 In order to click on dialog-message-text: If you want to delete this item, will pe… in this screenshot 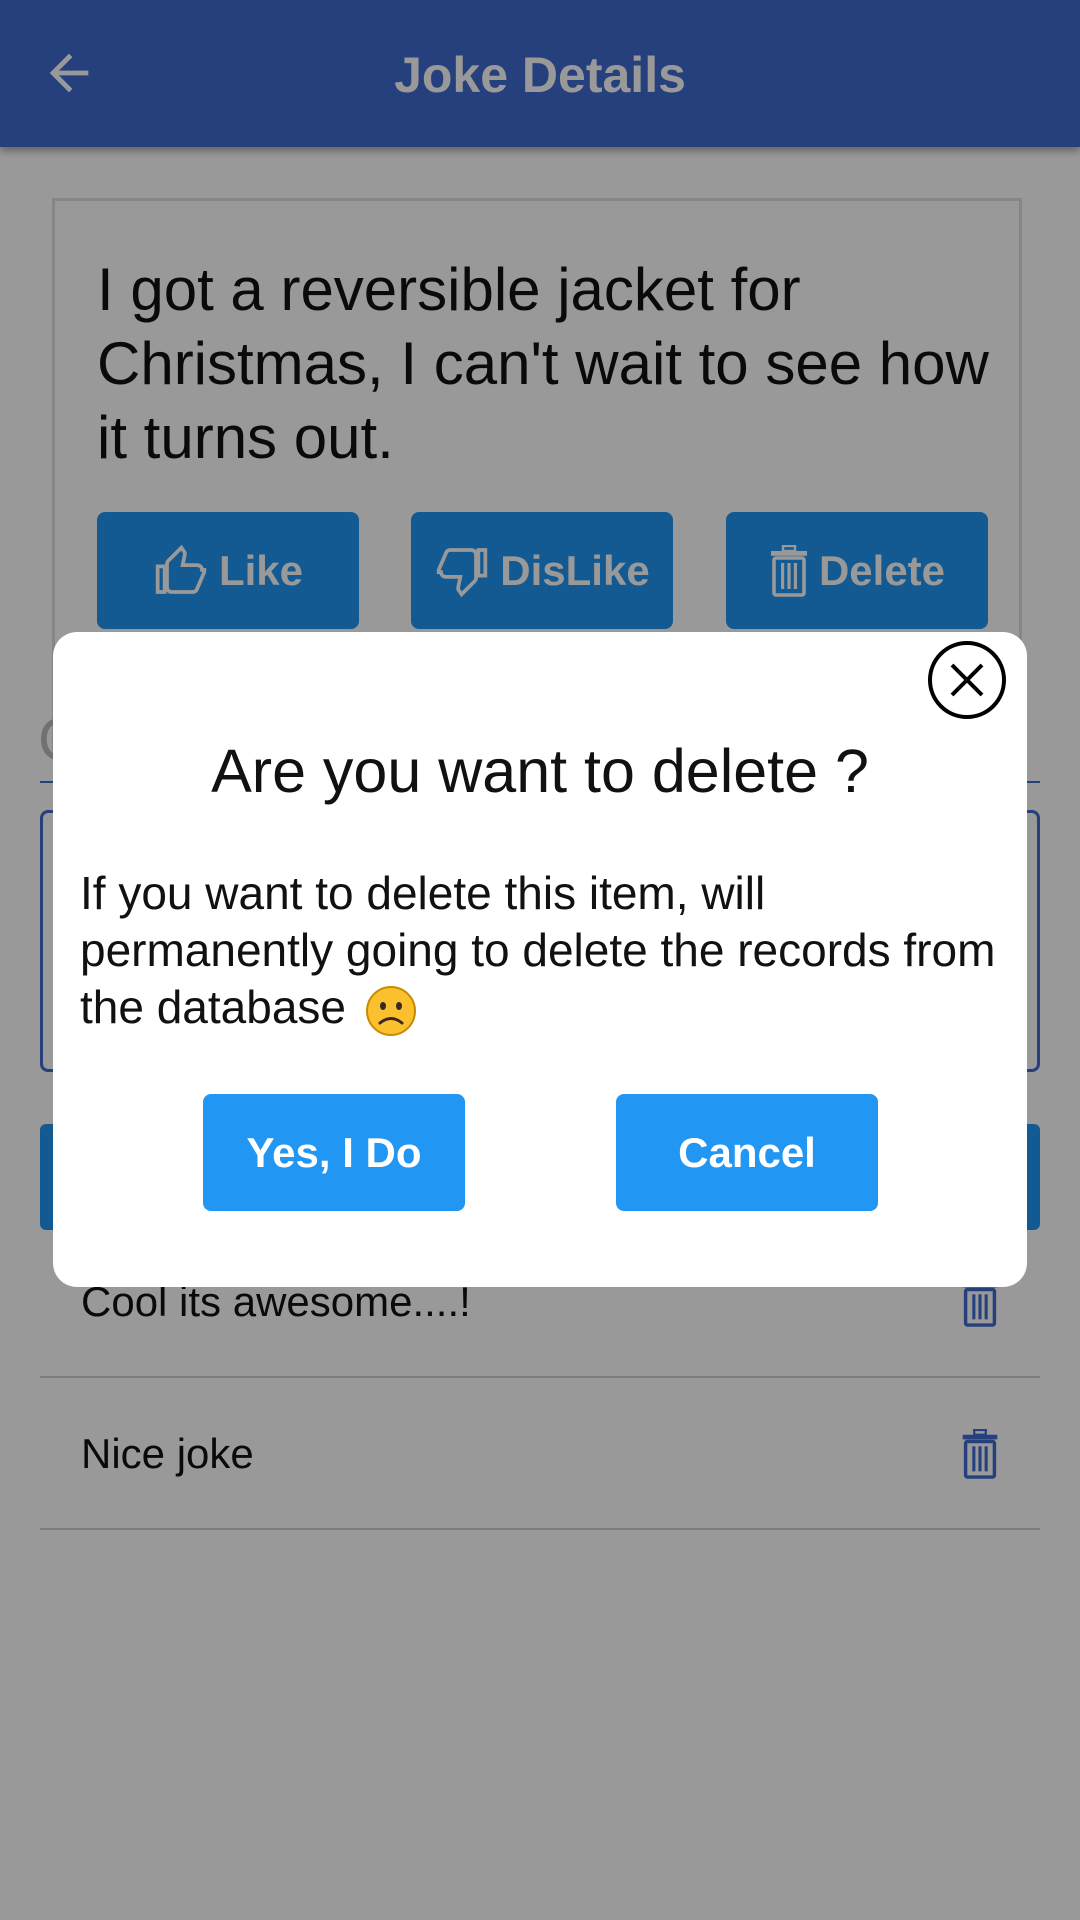, I will do `click(538, 950)`.